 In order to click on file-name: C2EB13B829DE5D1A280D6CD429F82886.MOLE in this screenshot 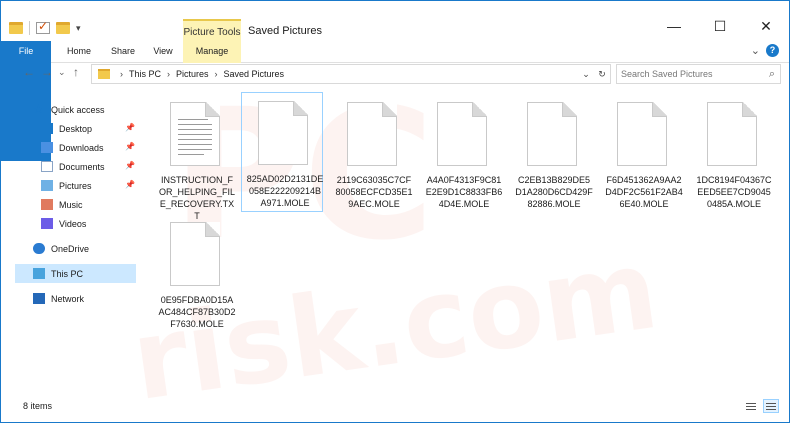, I will do `click(554, 192)`.